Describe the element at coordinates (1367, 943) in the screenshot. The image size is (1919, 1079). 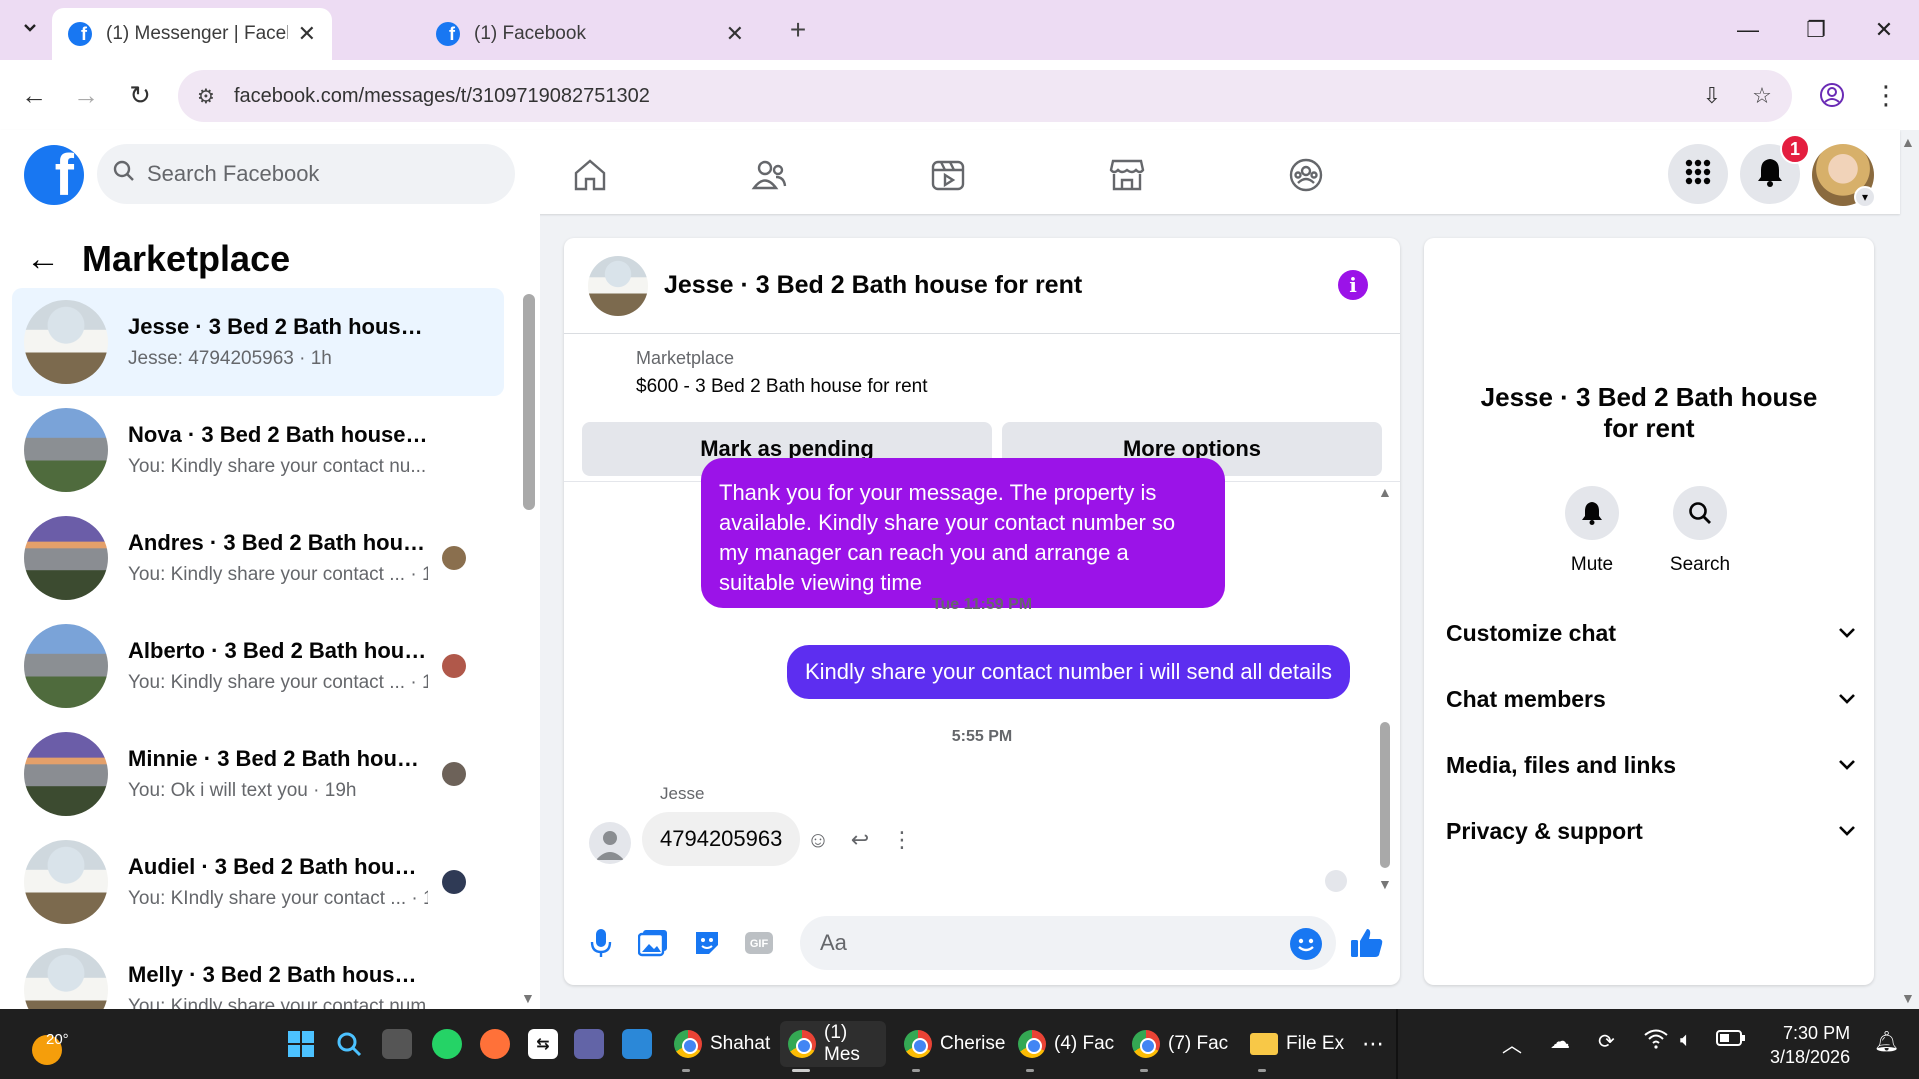
I see `like-thumbs-up-icon` at that location.